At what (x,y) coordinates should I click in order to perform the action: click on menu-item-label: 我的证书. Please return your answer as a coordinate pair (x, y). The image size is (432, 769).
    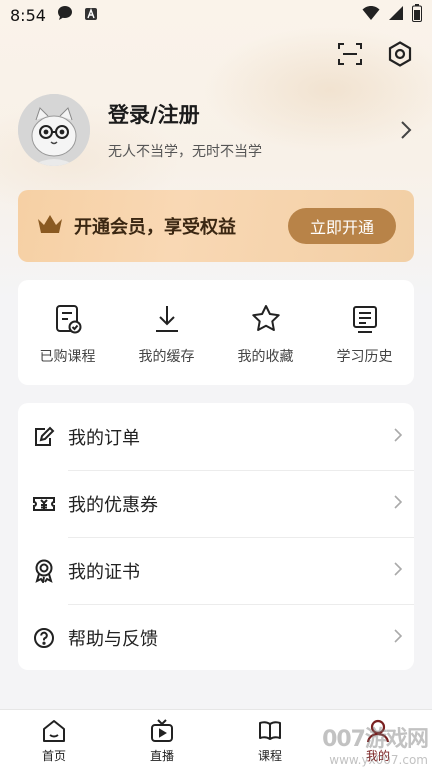
    Looking at the image, I should click on (104, 572).